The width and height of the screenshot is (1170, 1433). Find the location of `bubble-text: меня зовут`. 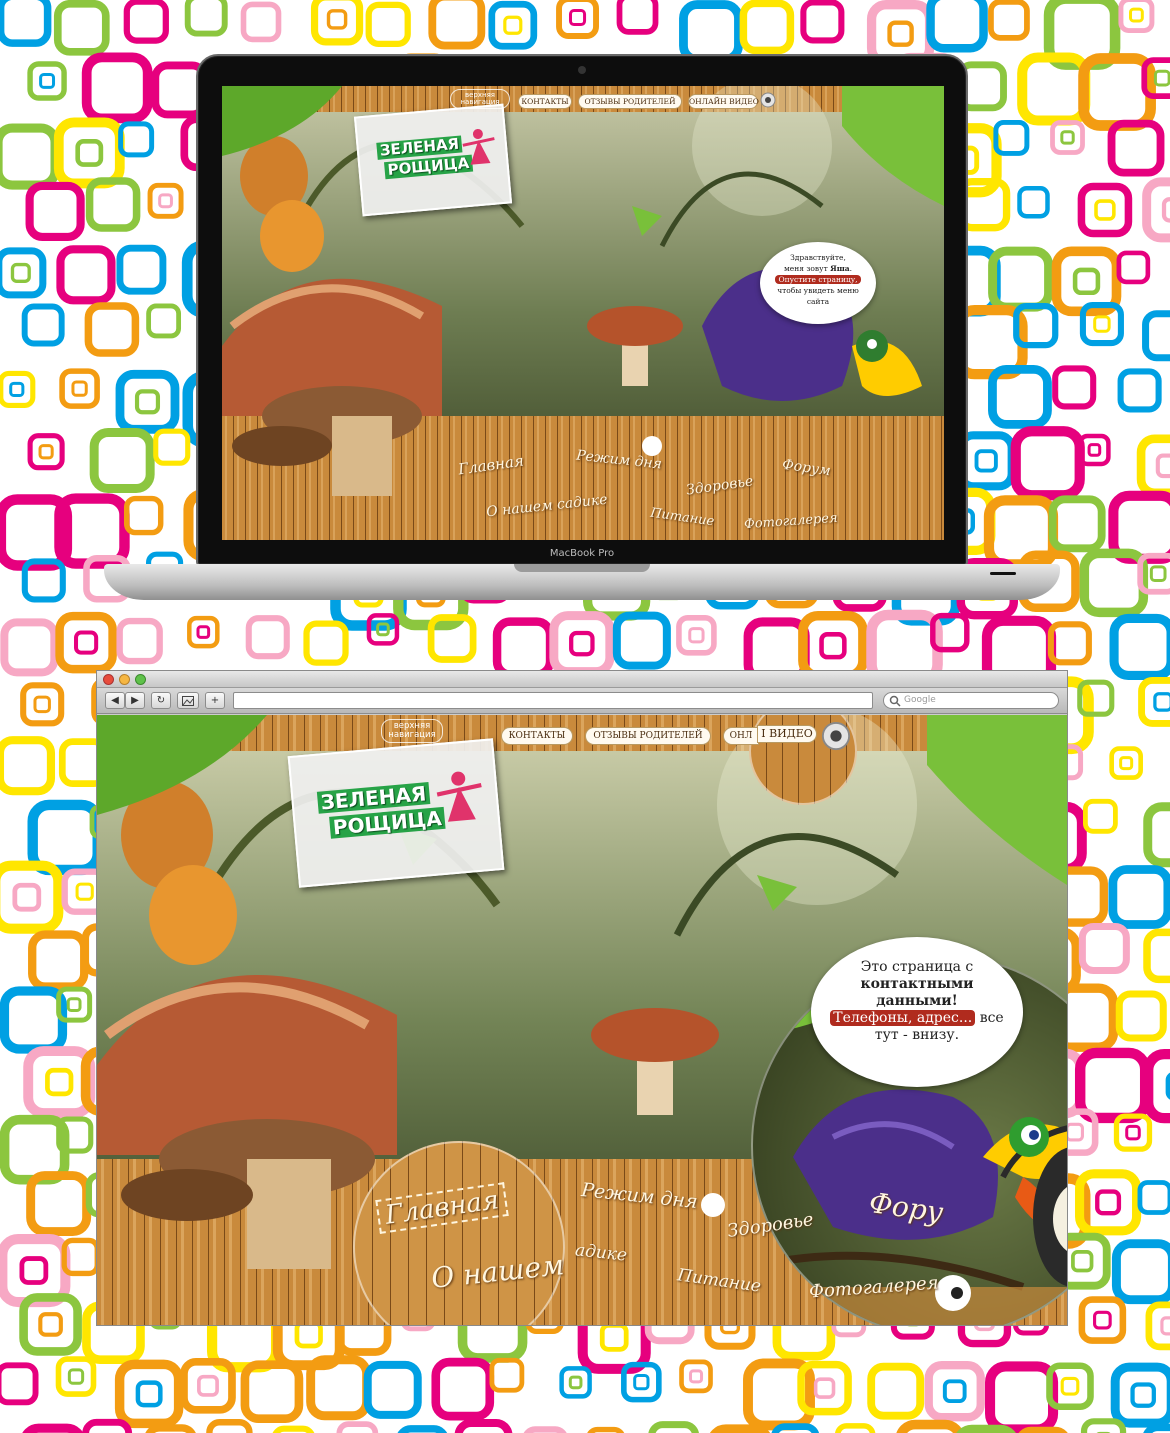

bubble-text: меня зовут is located at coordinates (807, 268).